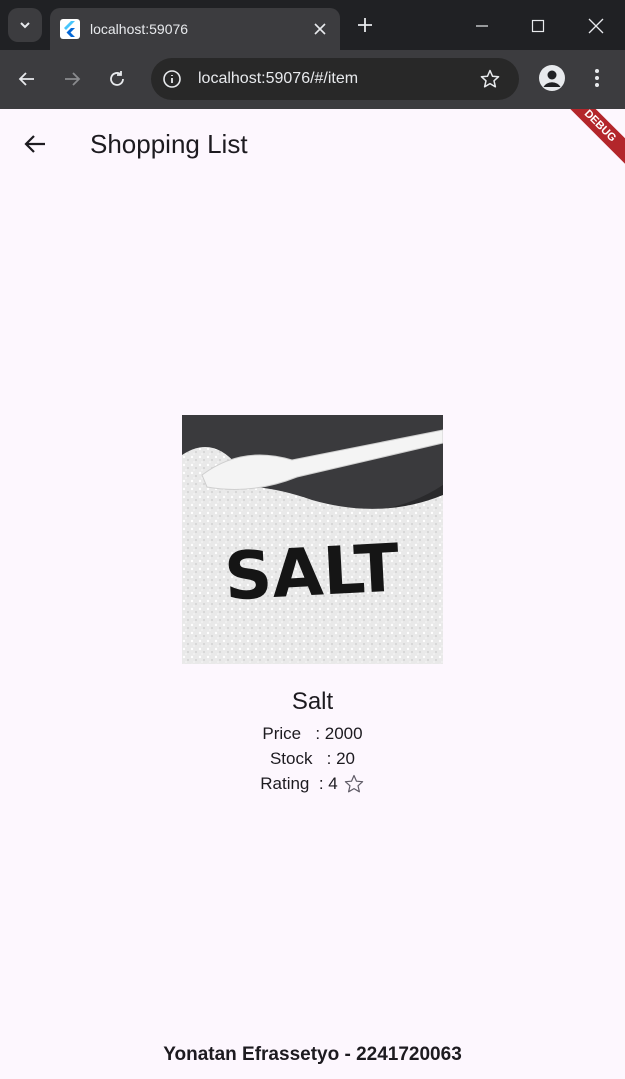  Describe the element at coordinates (337, 79) in the screenshot. I see `url-text: localhost:59076/#/item` at that location.